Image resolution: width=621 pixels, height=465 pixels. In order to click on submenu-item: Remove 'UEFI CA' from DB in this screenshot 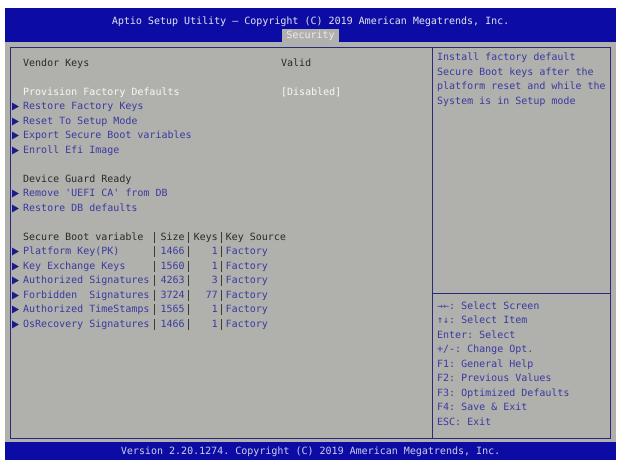, I will do `click(152, 194)`.